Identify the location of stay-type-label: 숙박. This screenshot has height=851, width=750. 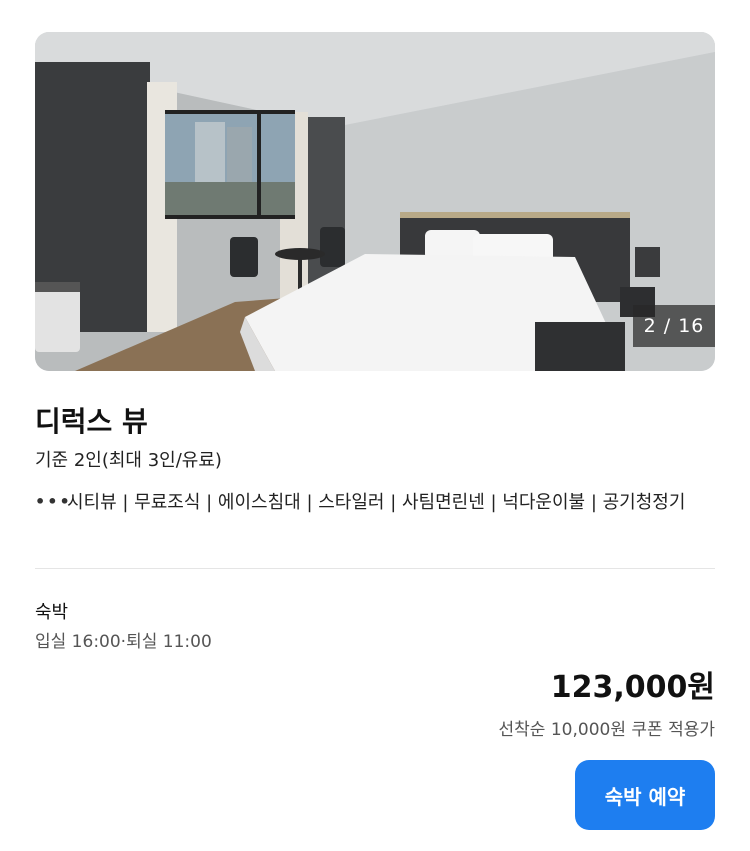
(52, 612).